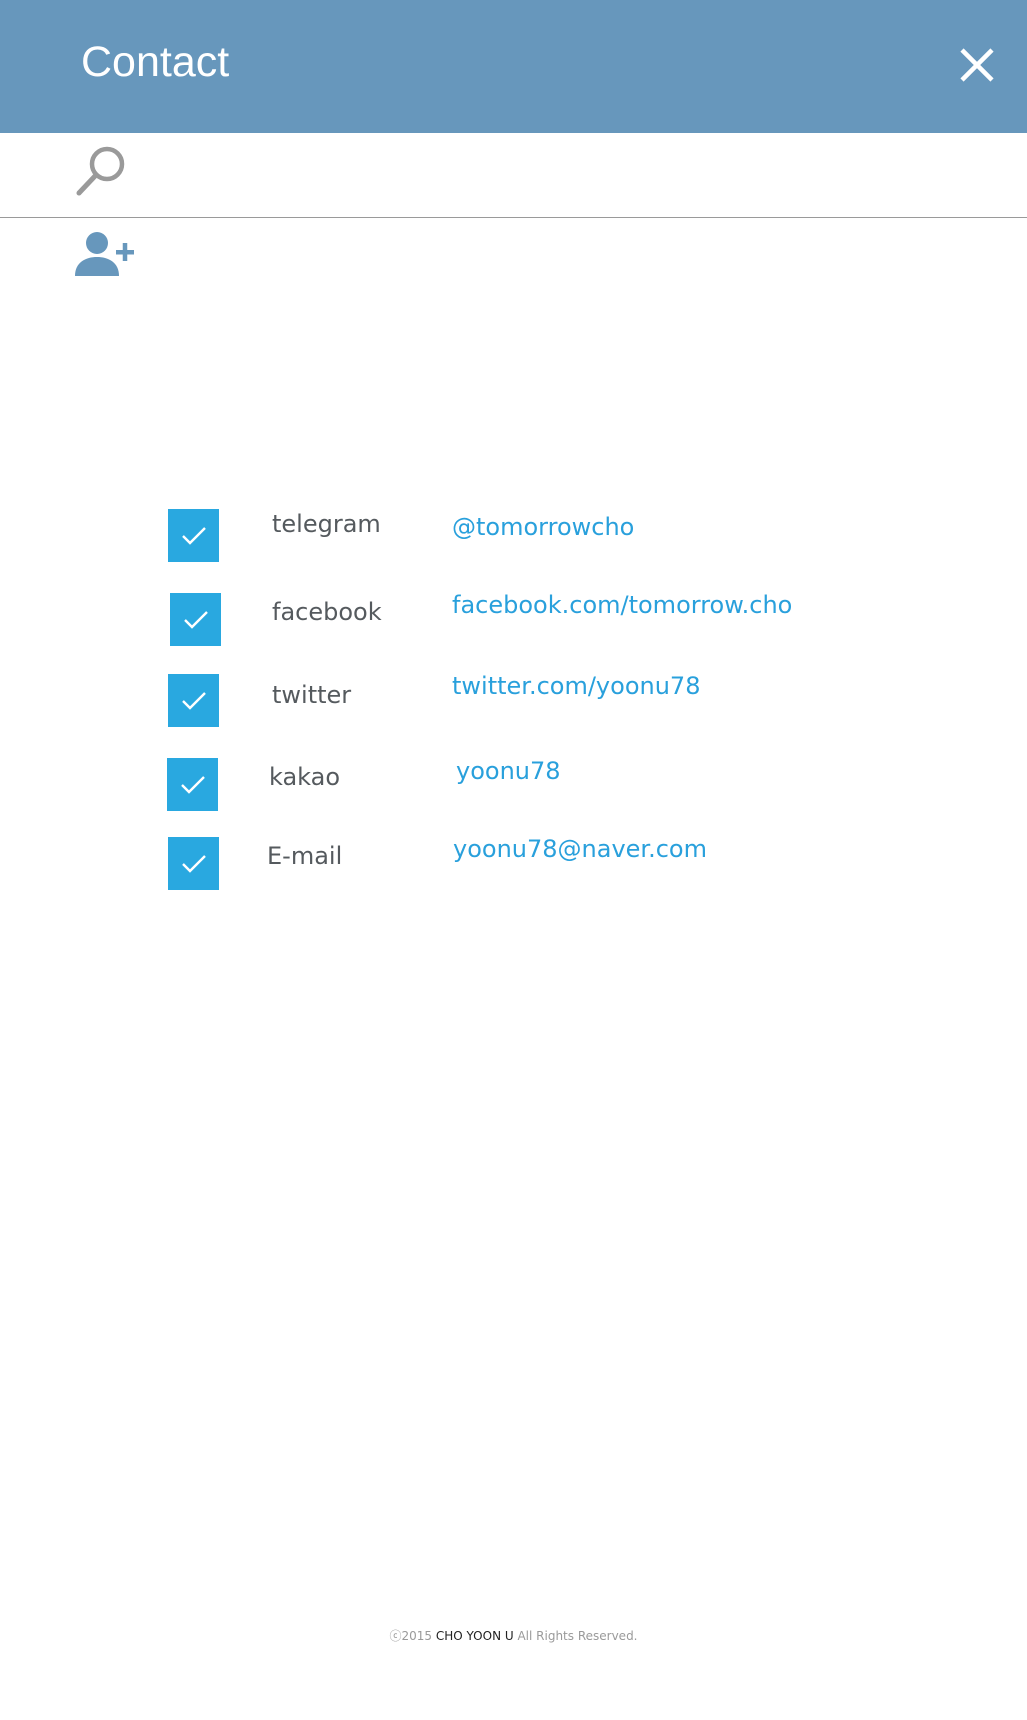 This screenshot has height=1720, width=1027. What do you see at coordinates (305, 856) in the screenshot?
I see `contact-label: E-mail` at bounding box center [305, 856].